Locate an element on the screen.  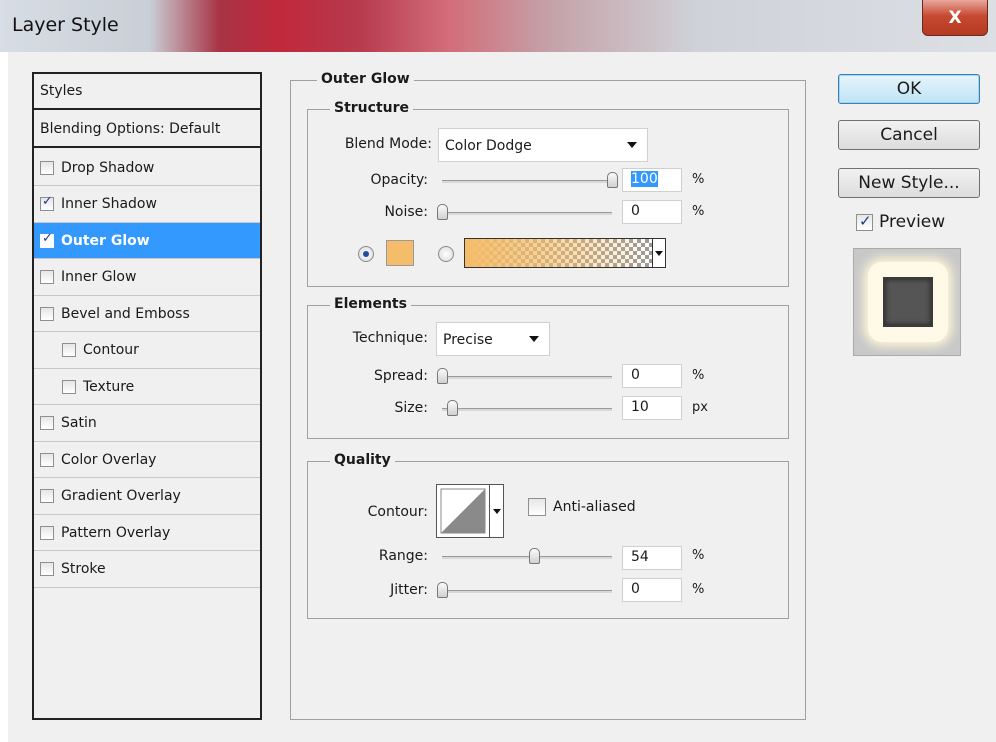
range-input: 54 is located at coordinates (652, 558).